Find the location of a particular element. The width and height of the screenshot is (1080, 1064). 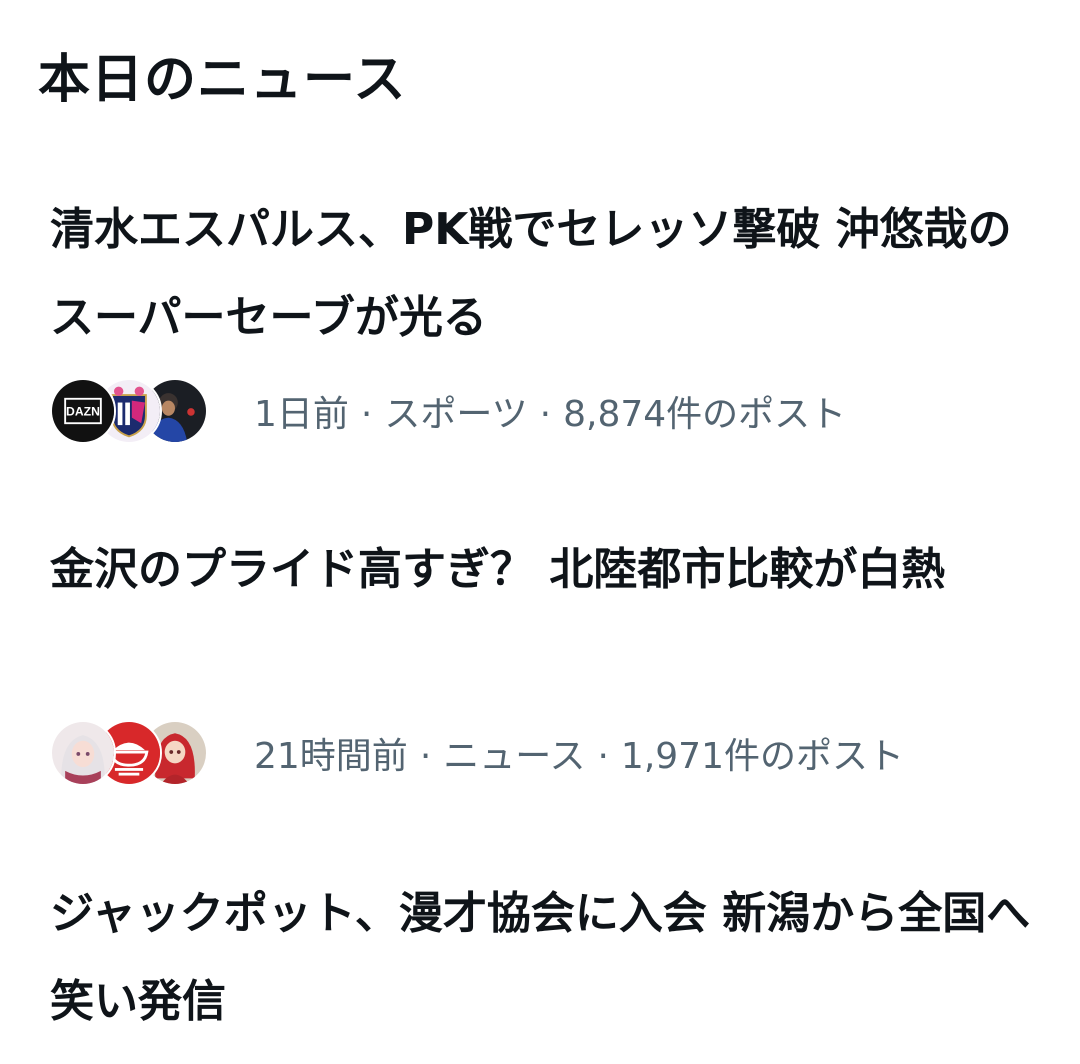

news-meta: 21時間前 · ニュース · 1,971件のポスト is located at coordinates (477, 753).